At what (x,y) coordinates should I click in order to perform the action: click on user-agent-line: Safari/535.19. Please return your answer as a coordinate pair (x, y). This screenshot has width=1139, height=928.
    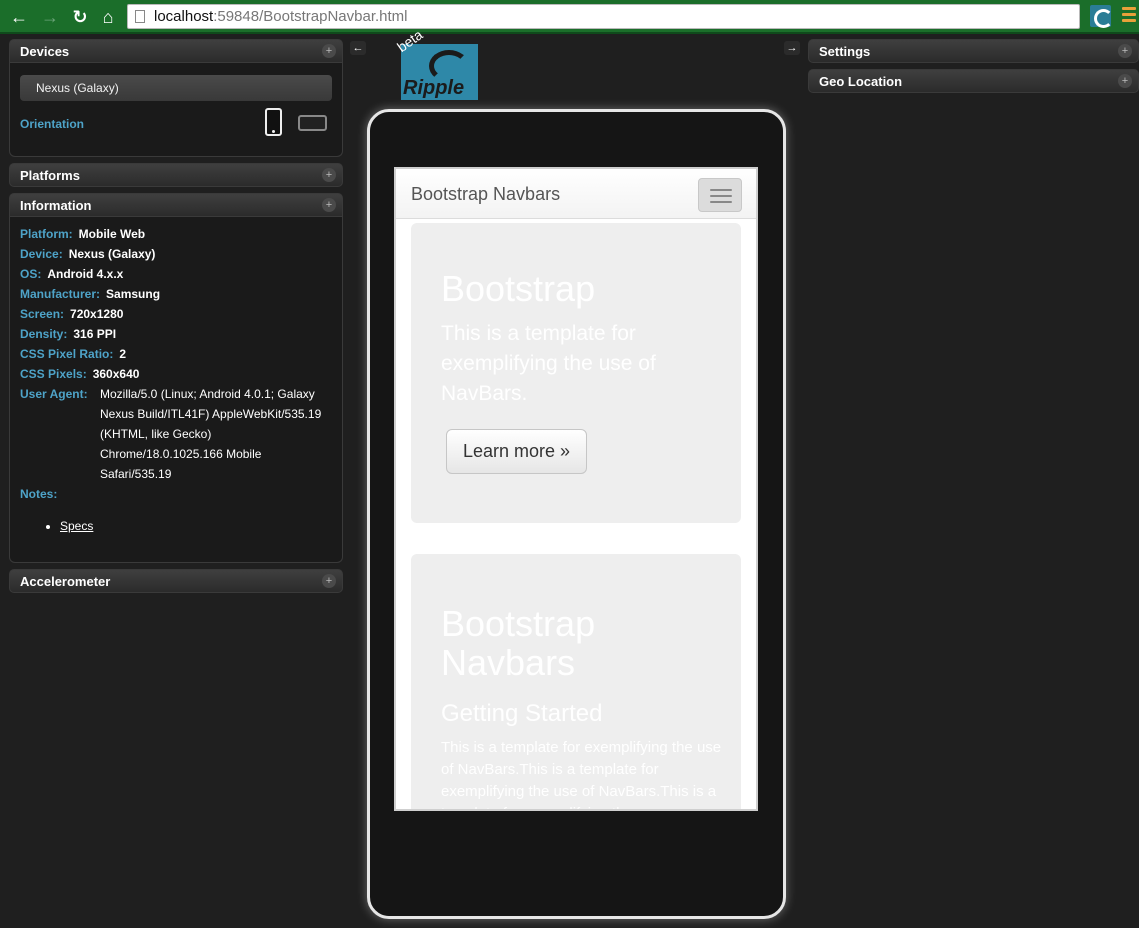
    Looking at the image, I should click on (136, 474).